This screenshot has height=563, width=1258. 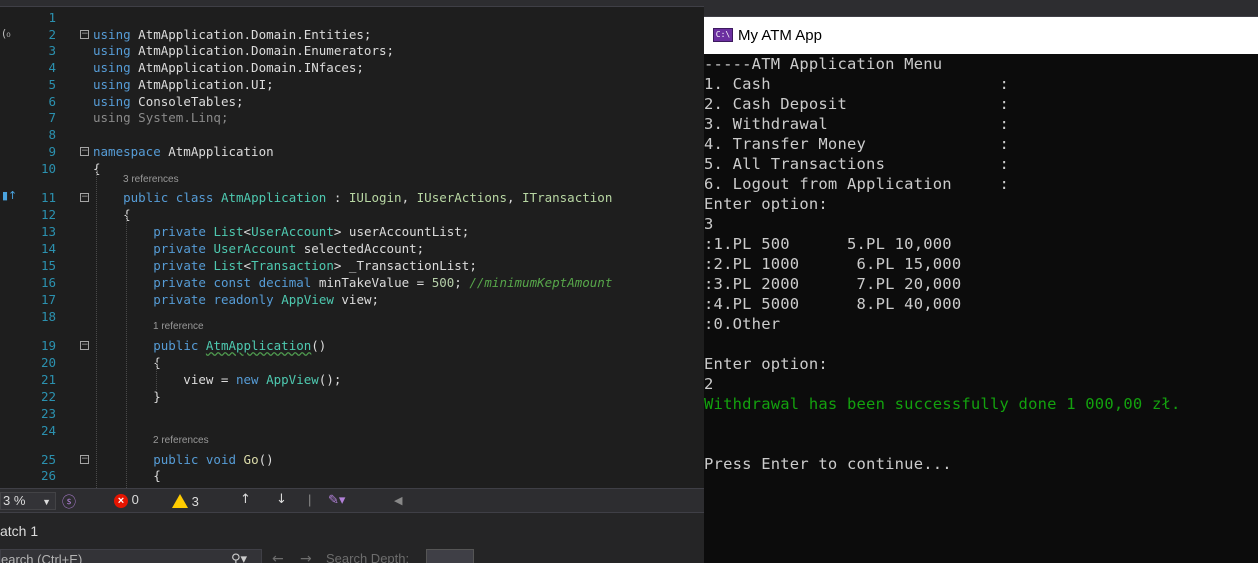 What do you see at coordinates (766, 204) in the screenshot?
I see `console-line: Enter option:` at bounding box center [766, 204].